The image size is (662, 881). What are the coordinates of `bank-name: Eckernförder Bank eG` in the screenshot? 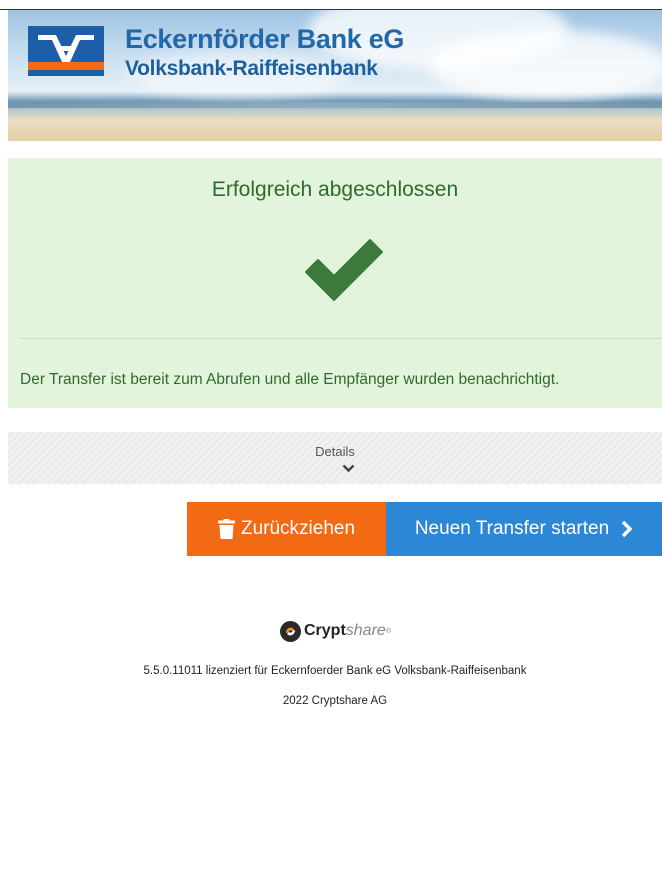 It's located at (265, 39).